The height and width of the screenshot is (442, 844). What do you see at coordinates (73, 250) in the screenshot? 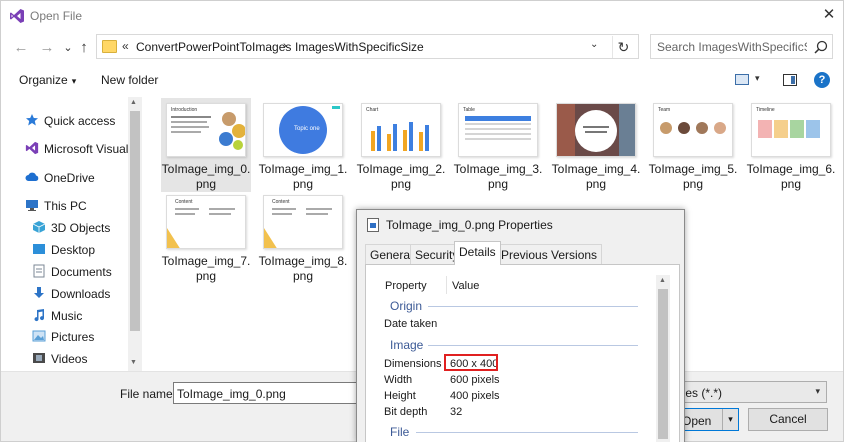
I see `sidebar-item-label: Desktop` at bounding box center [73, 250].